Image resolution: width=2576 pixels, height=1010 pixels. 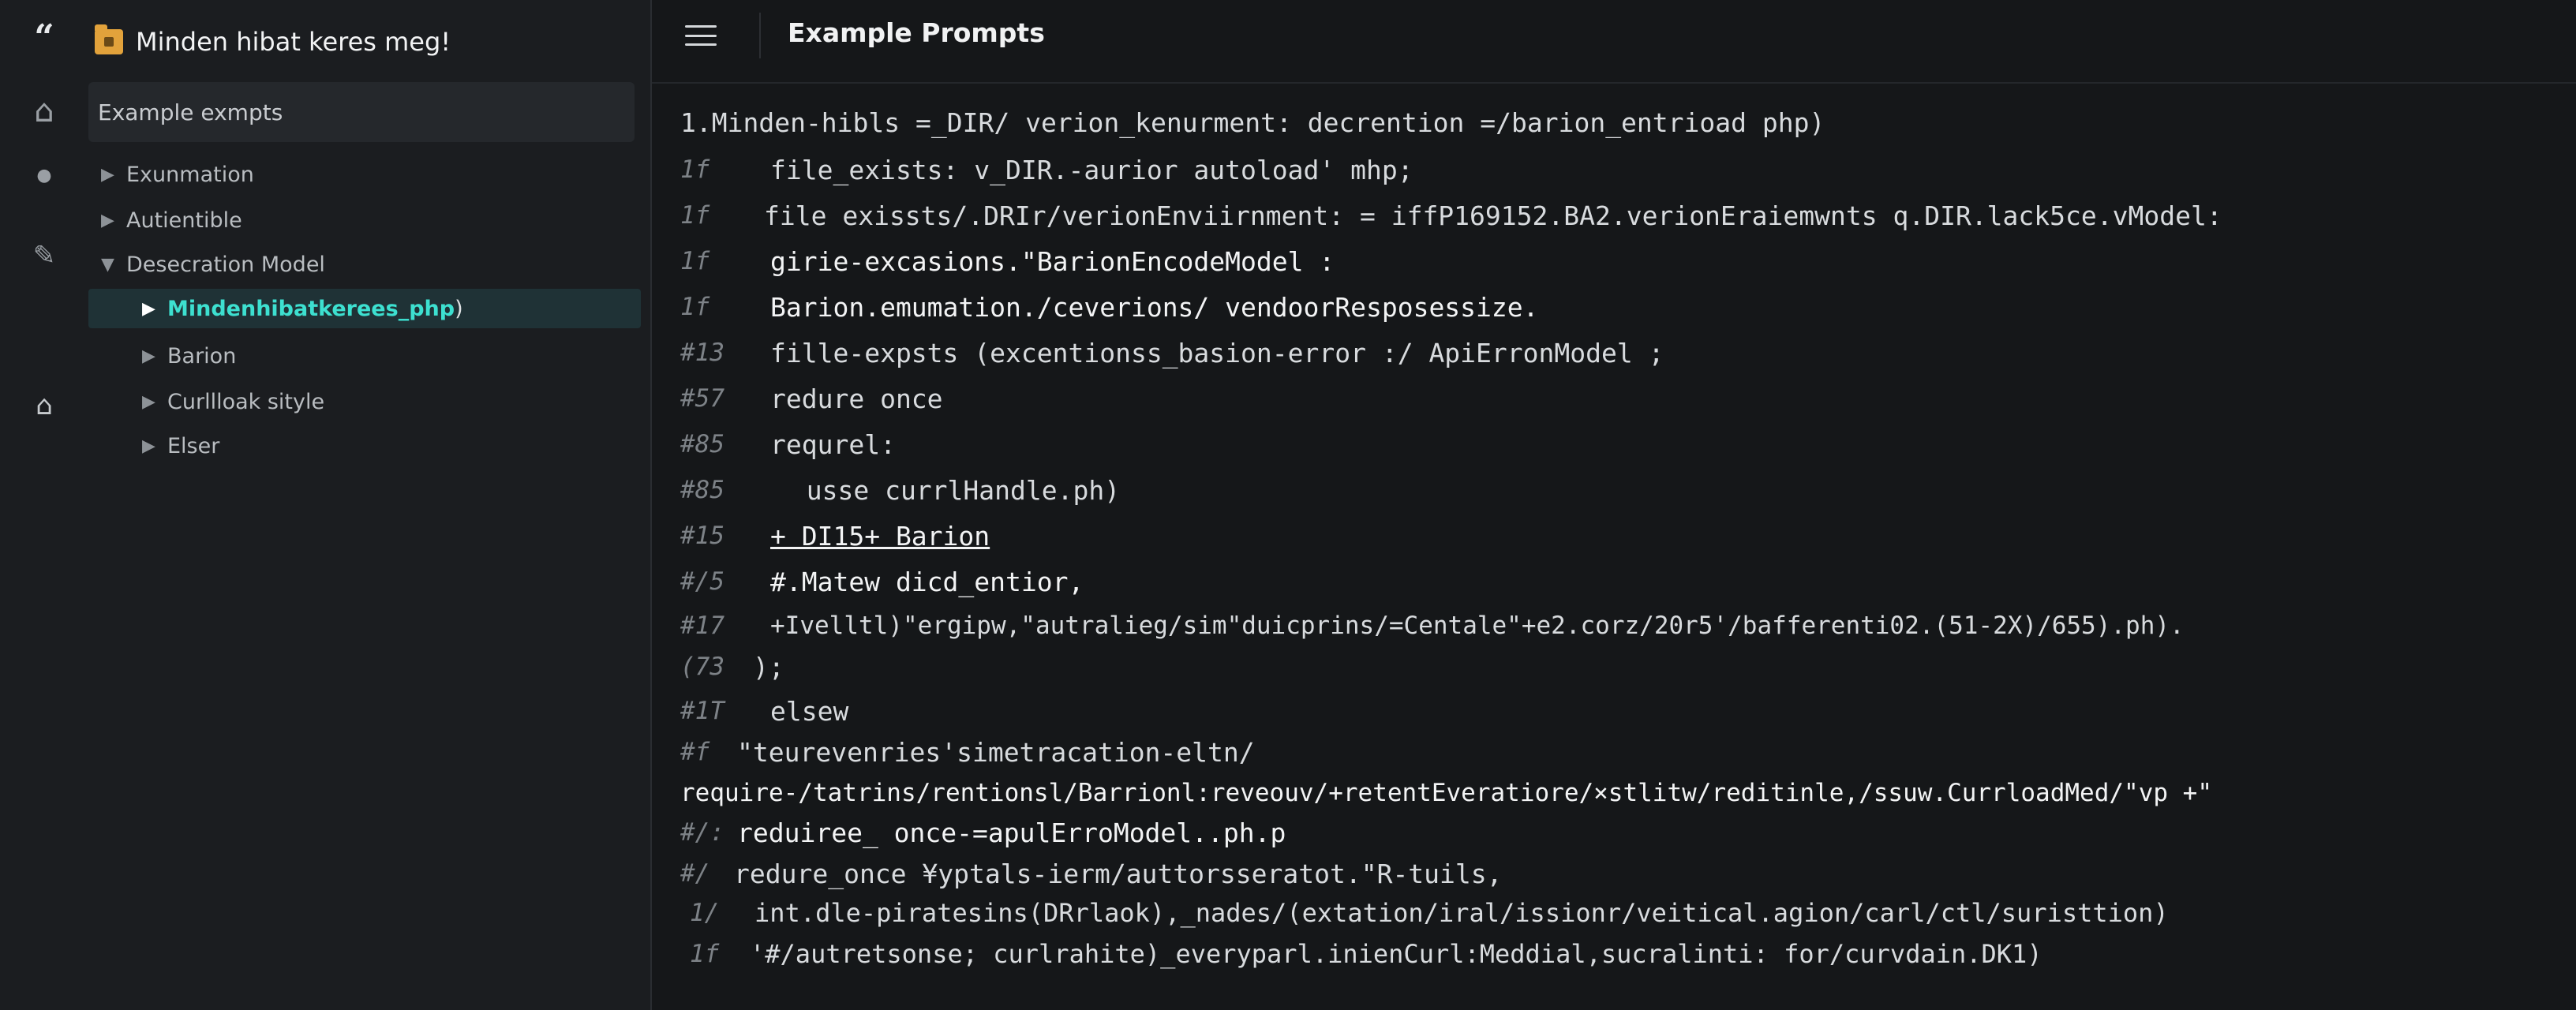 I want to click on tree-item-curllloak-sityle: ▶ Curllloak sityle, so click(x=233, y=401).